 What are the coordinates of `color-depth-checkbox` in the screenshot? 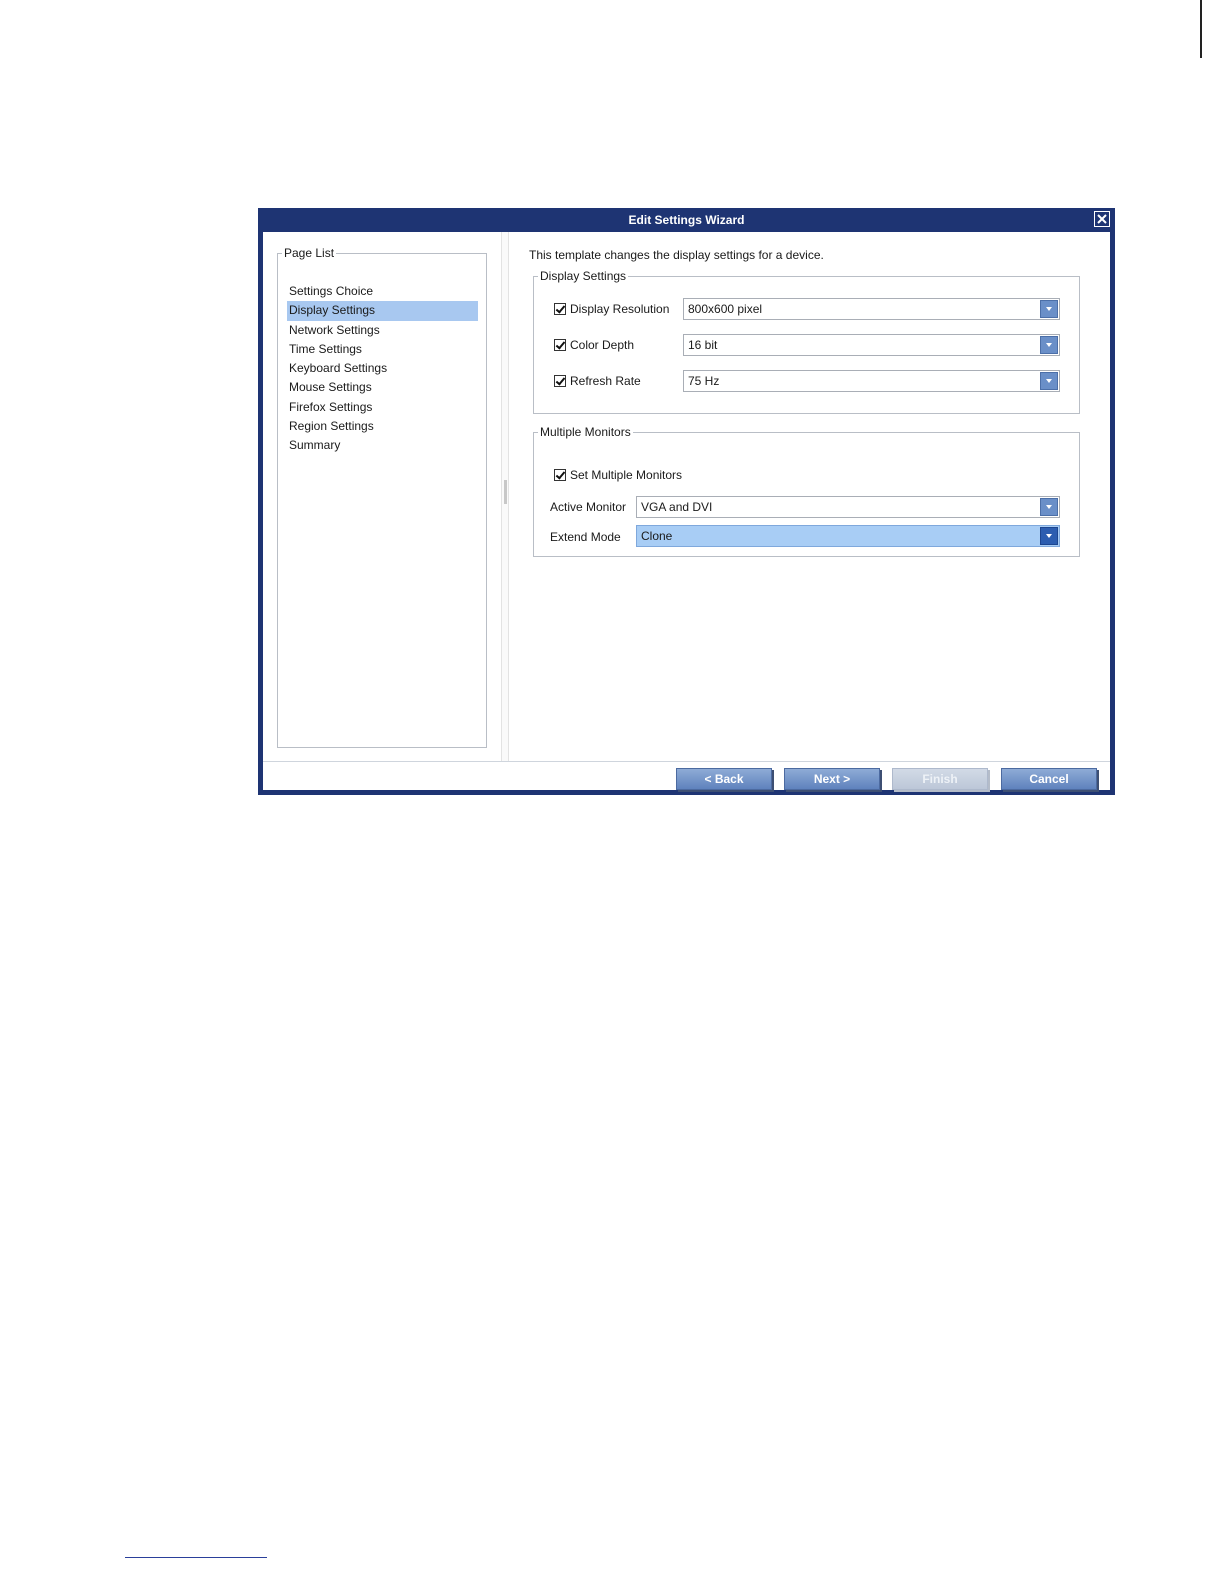 It's located at (560, 345).